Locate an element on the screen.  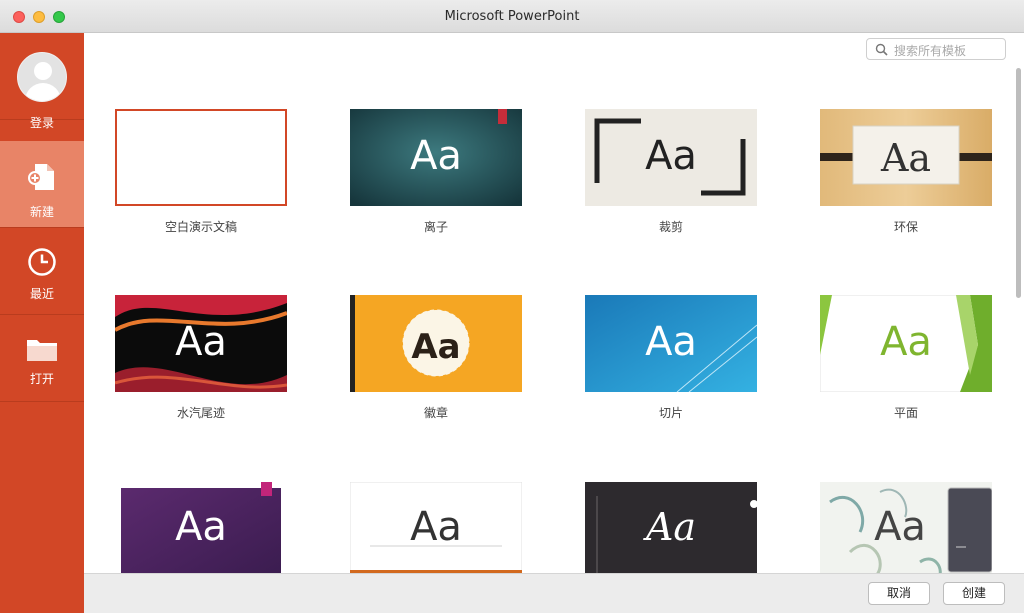
template-thumbnail-facet: Aa is located at coordinates (906, 343).